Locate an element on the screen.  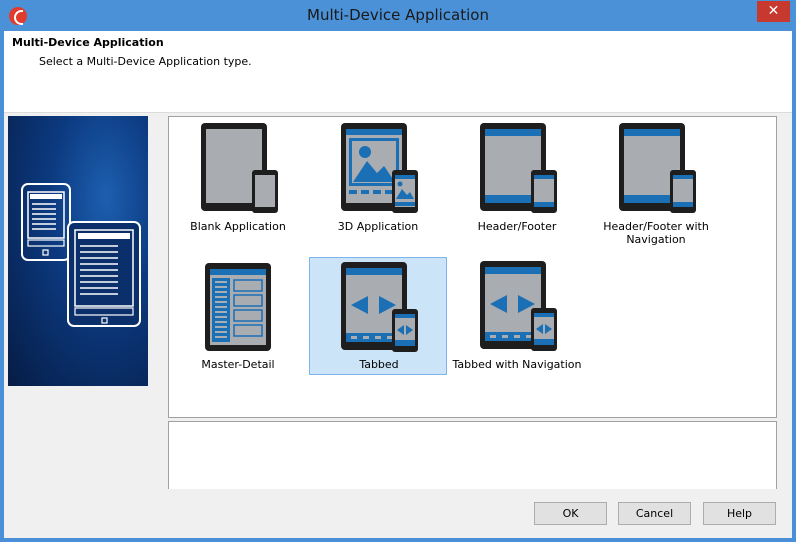
wizard-subtitle: Select a Multi-Device Application type. is located at coordinates (145, 61).